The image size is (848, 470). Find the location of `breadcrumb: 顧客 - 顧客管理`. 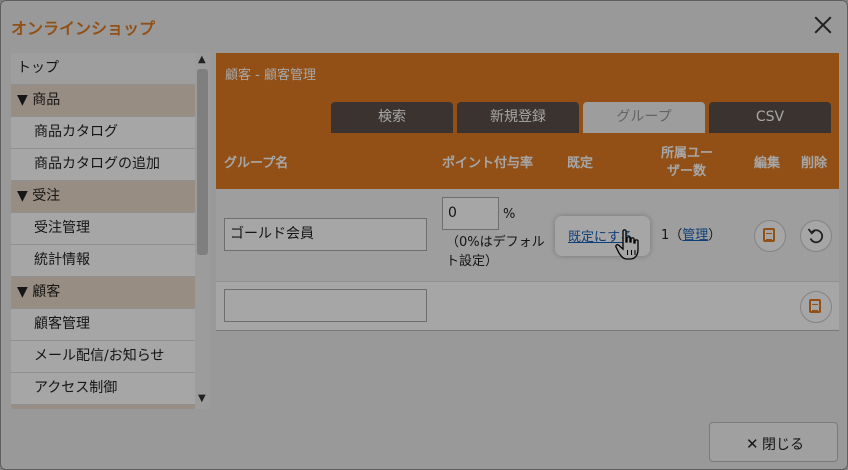

breadcrumb: 顧客 - 顧客管理 is located at coordinates (270, 75).